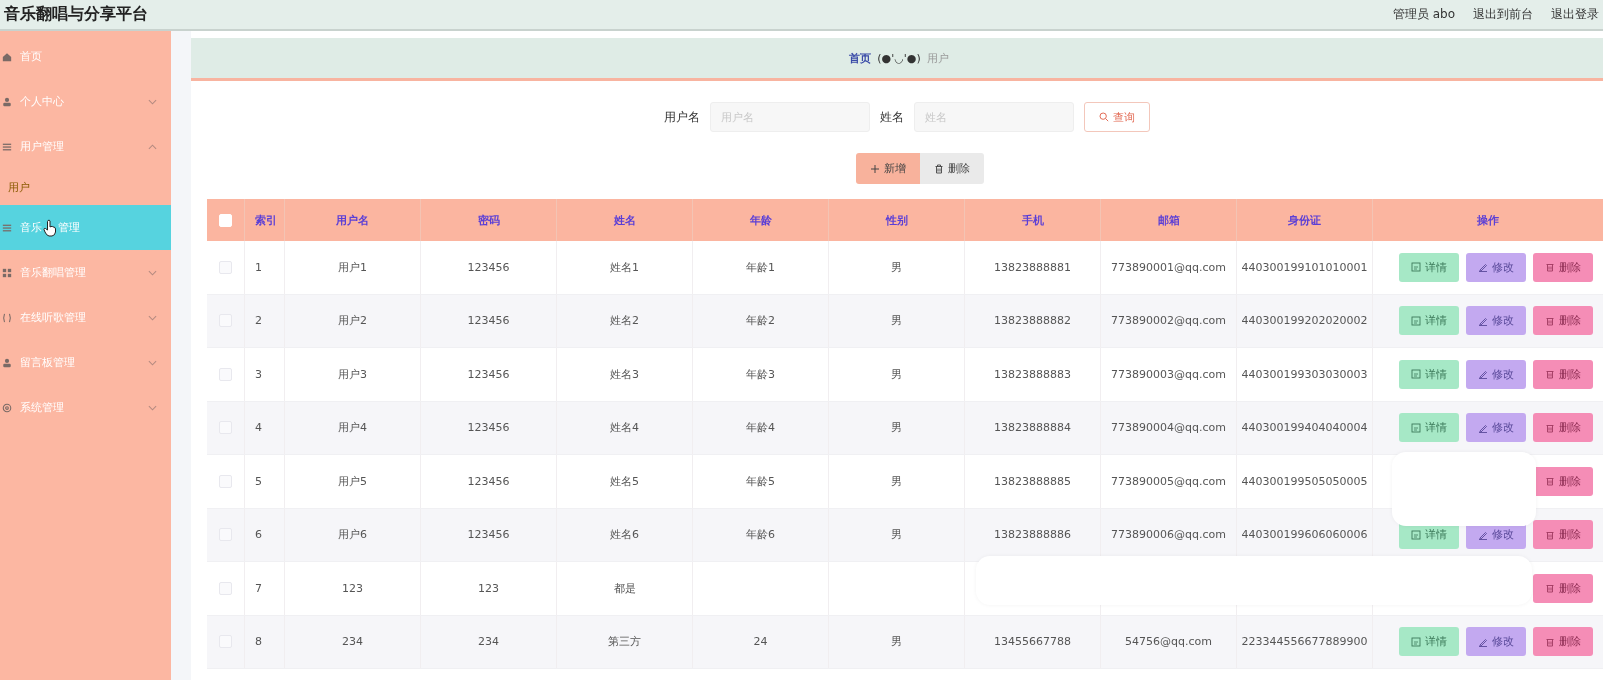 The image size is (1603, 680). What do you see at coordinates (624, 374) in the screenshot?
I see `table-cell: 姓名3` at bounding box center [624, 374].